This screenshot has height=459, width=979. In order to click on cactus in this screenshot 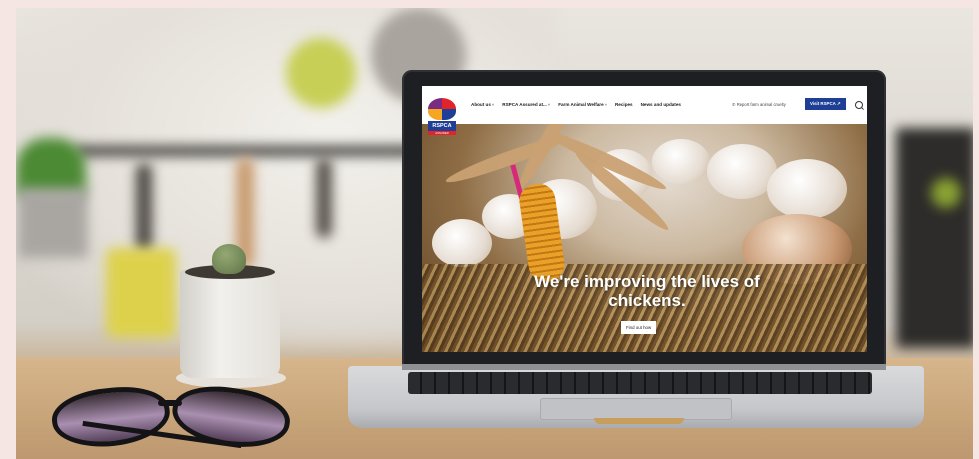, I will do `click(229, 259)`.